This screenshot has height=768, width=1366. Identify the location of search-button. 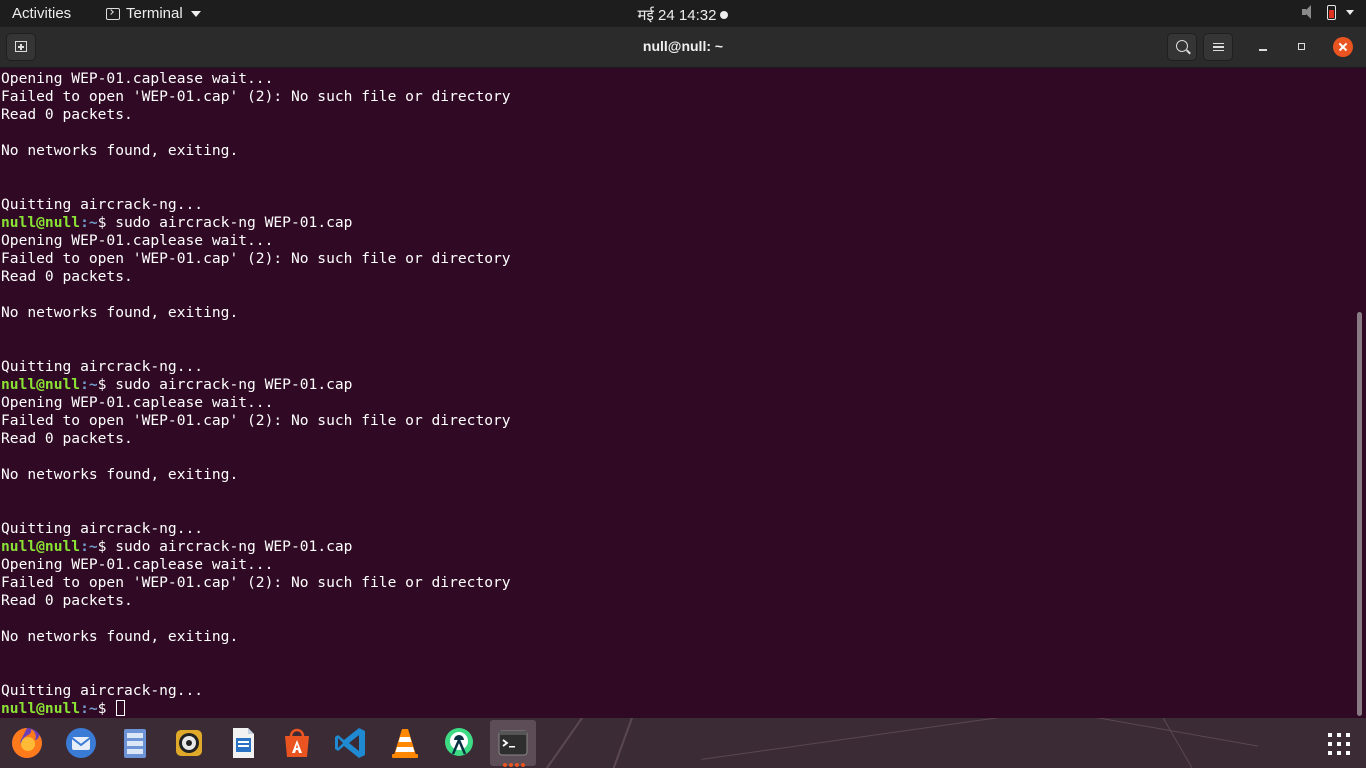
(1182, 47).